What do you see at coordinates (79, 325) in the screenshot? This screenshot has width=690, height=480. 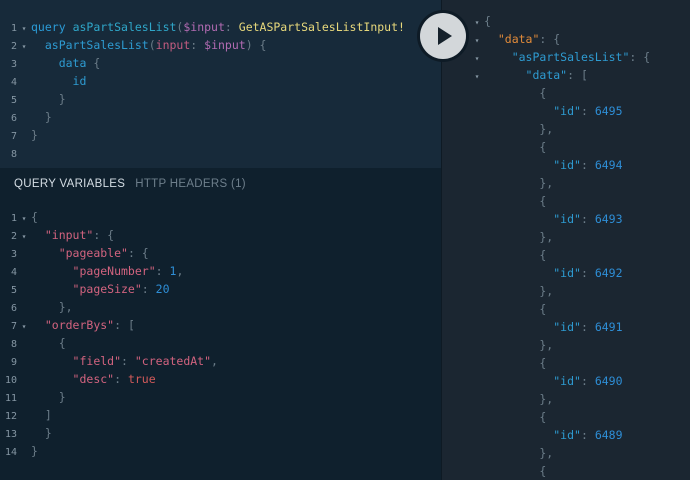 I see `json-key: "orderBys"` at bounding box center [79, 325].